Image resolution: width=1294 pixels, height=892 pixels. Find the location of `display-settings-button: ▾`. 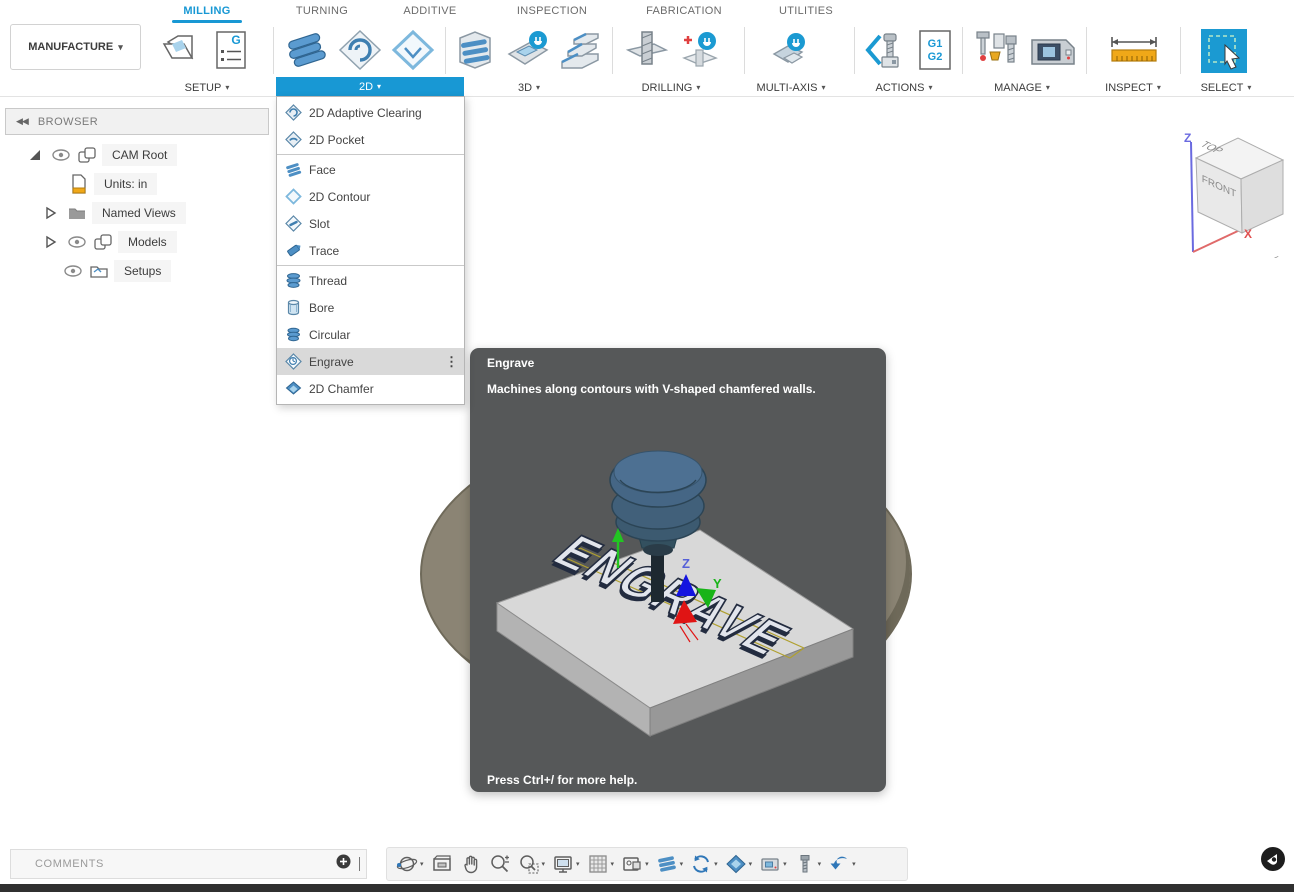

display-settings-button: ▾ is located at coordinates (566, 864).